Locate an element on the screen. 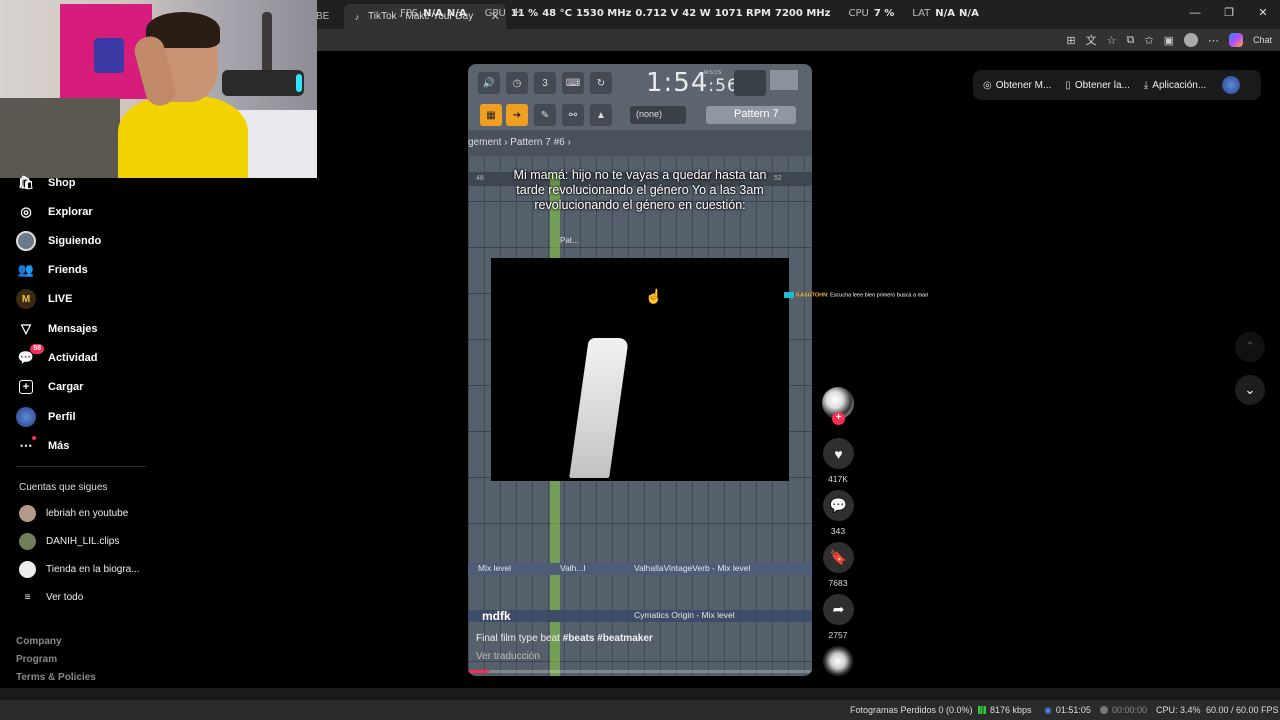  browser-profile-avatar is located at coordinates (1190, 40).